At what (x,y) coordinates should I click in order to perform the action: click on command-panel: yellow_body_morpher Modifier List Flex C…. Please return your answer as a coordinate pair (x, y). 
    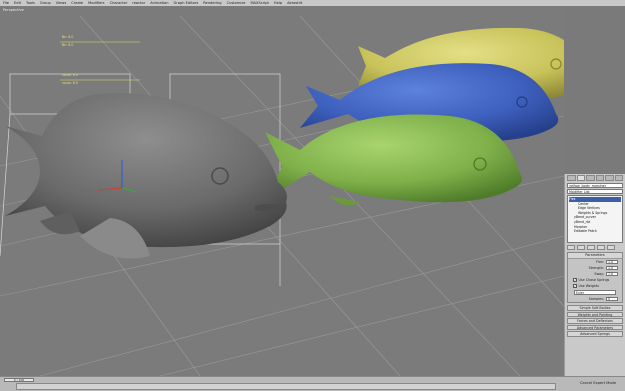
    Looking at the image, I should click on (594, 275).